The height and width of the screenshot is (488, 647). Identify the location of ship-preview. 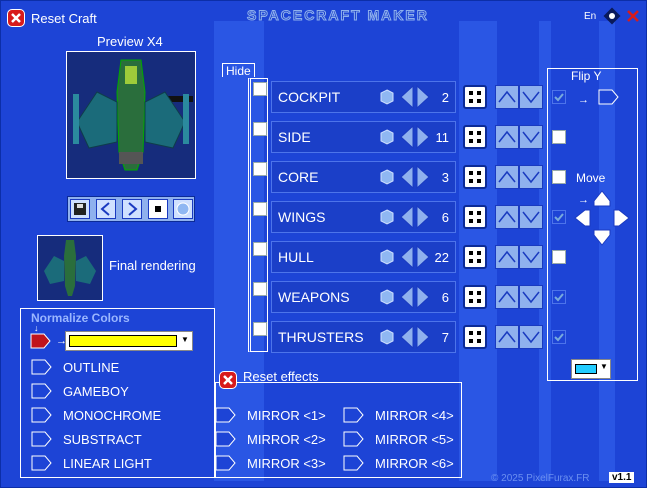
(131, 115).